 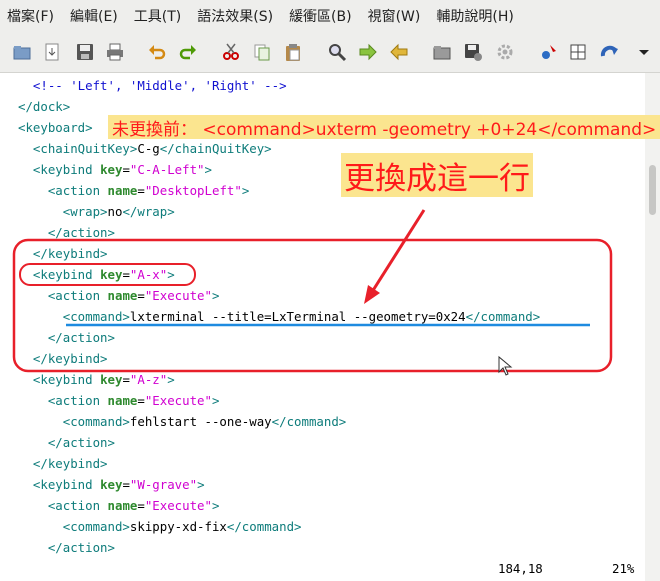 I want to click on dropdown-arrow-icon, so click(x=644, y=52).